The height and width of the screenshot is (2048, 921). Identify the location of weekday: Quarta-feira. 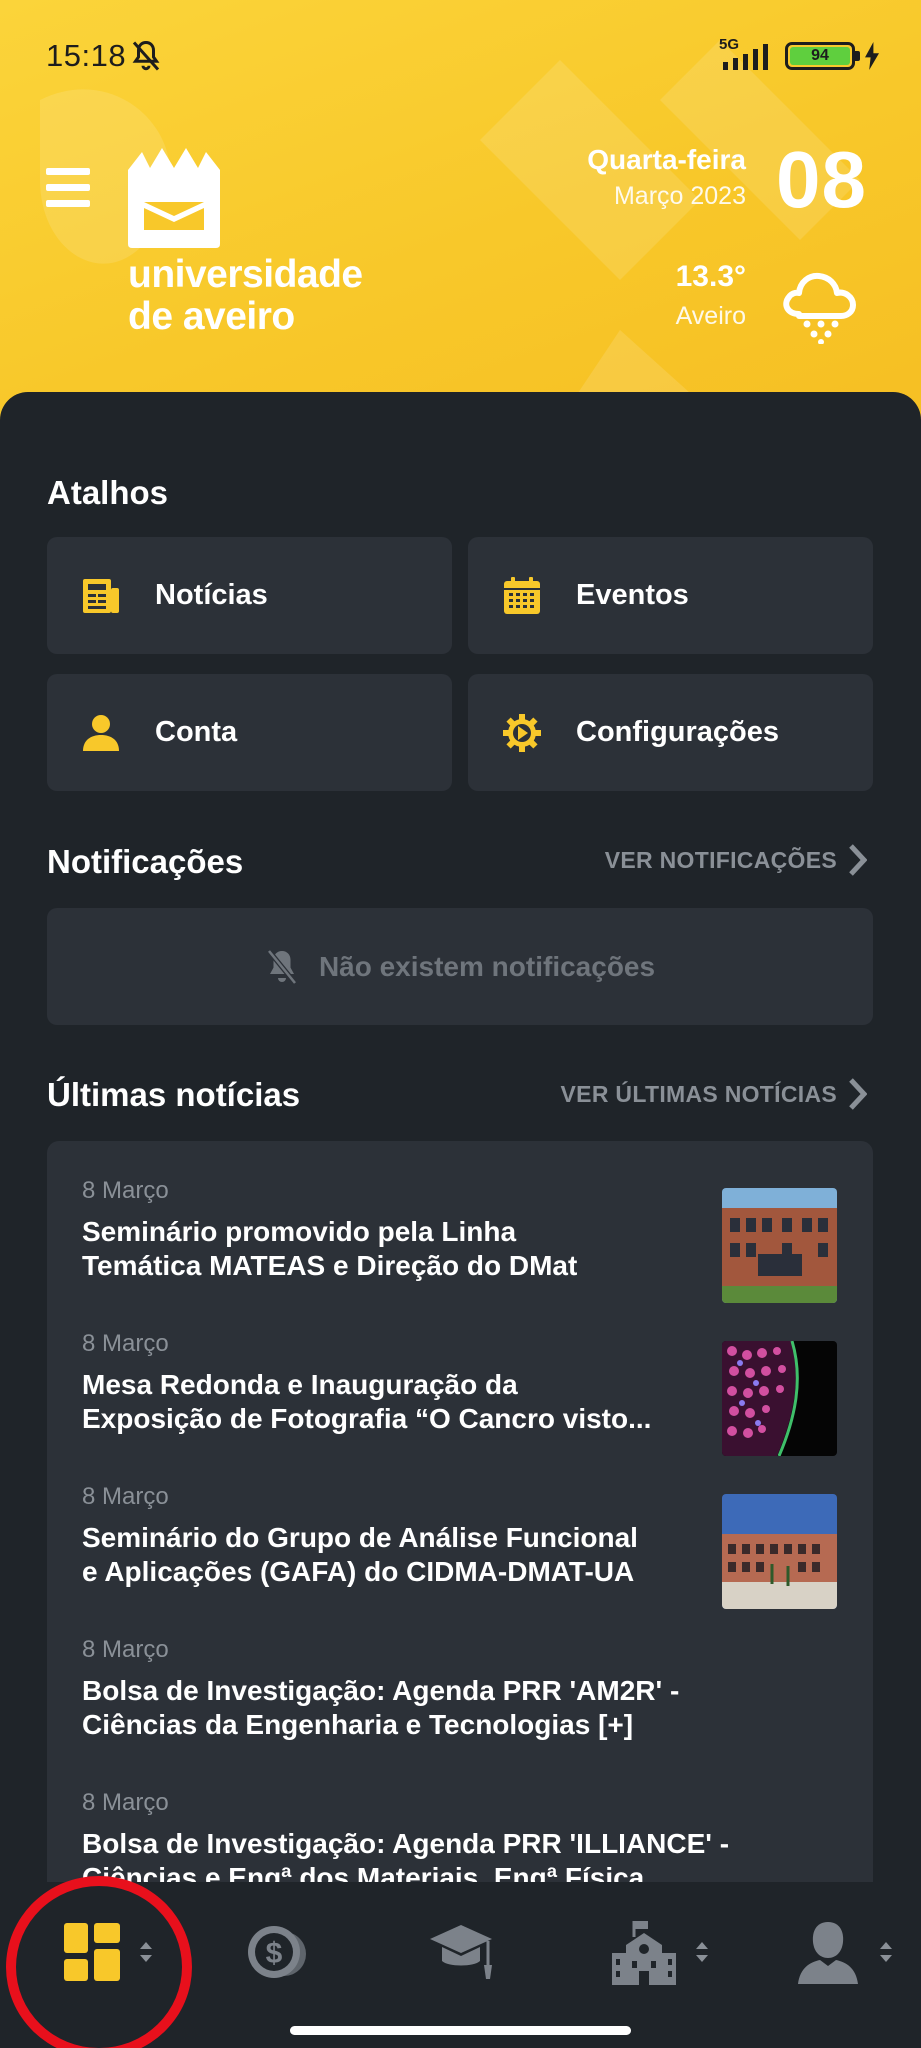
(666, 159).